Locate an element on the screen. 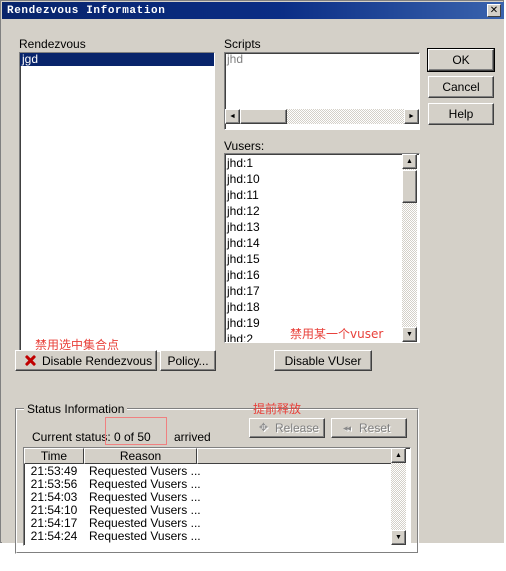 The image size is (506, 571). list-item: jhd:1 is located at coordinates (314, 163).